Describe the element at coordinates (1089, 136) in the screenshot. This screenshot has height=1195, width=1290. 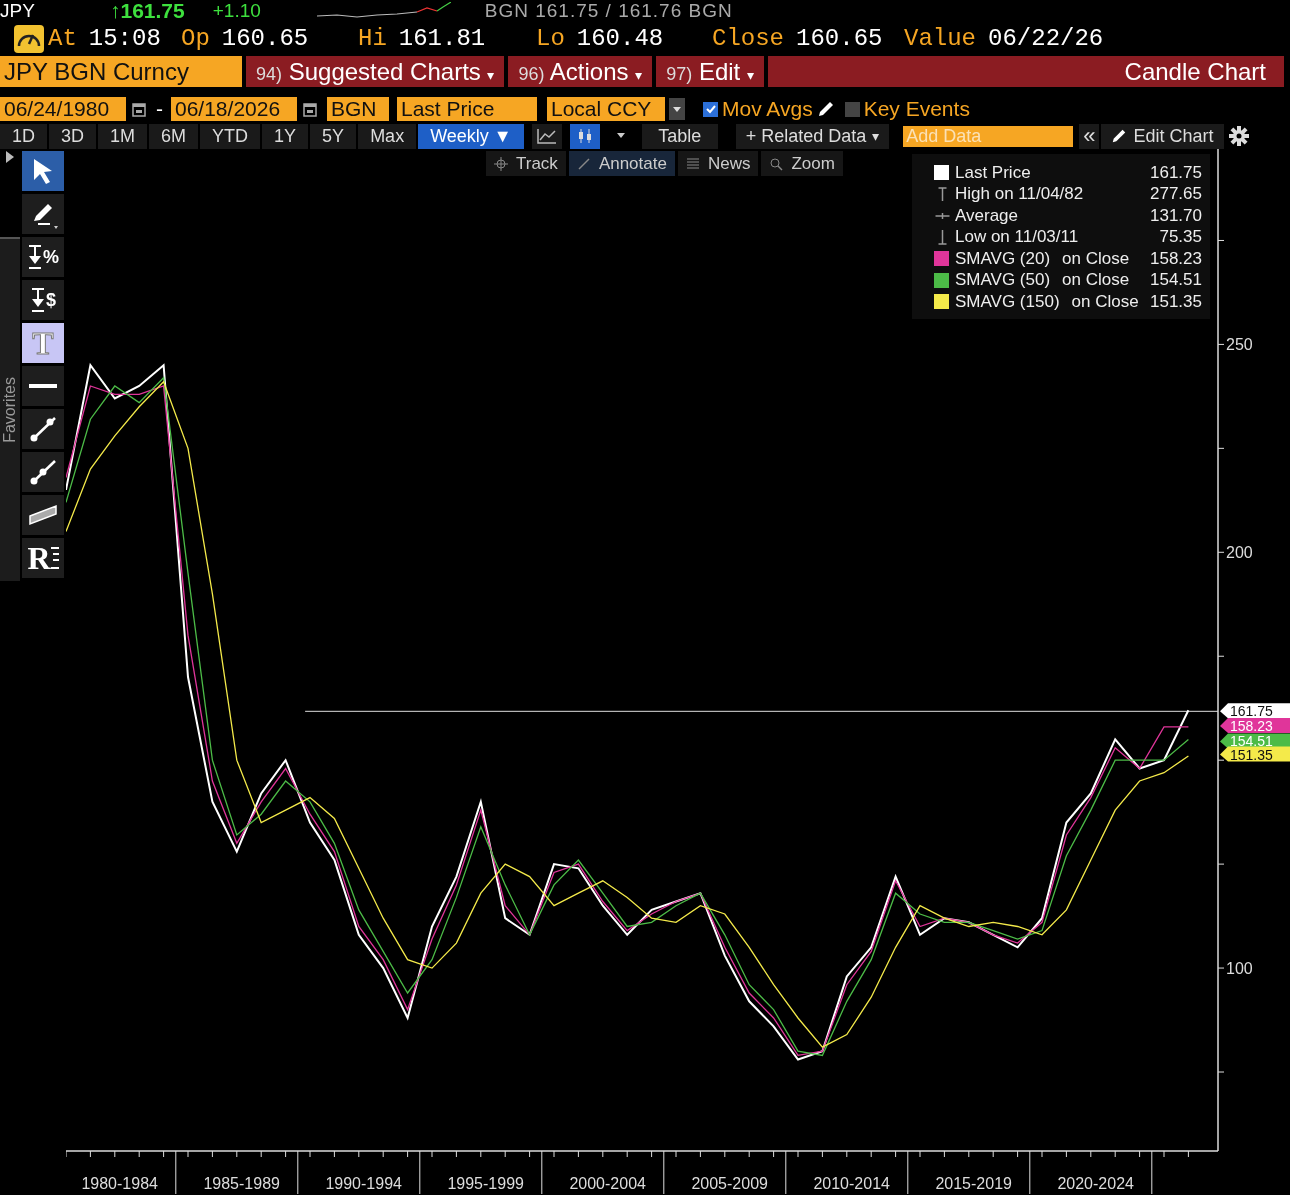
I see `collapse-button: «` at that location.